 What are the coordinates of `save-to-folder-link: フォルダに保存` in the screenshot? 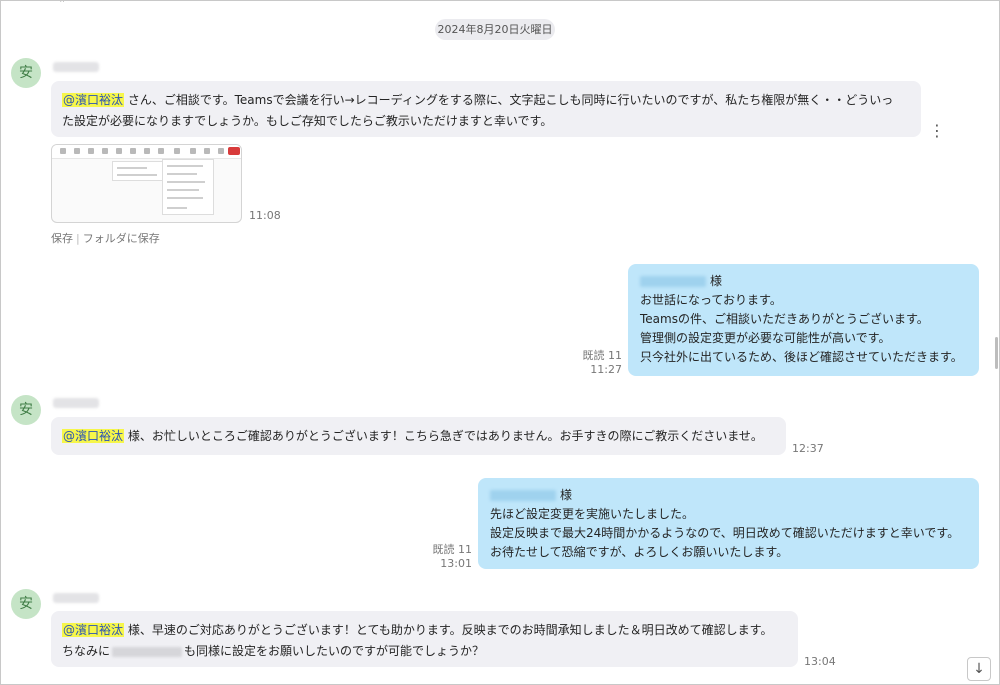 It's located at (121, 238).